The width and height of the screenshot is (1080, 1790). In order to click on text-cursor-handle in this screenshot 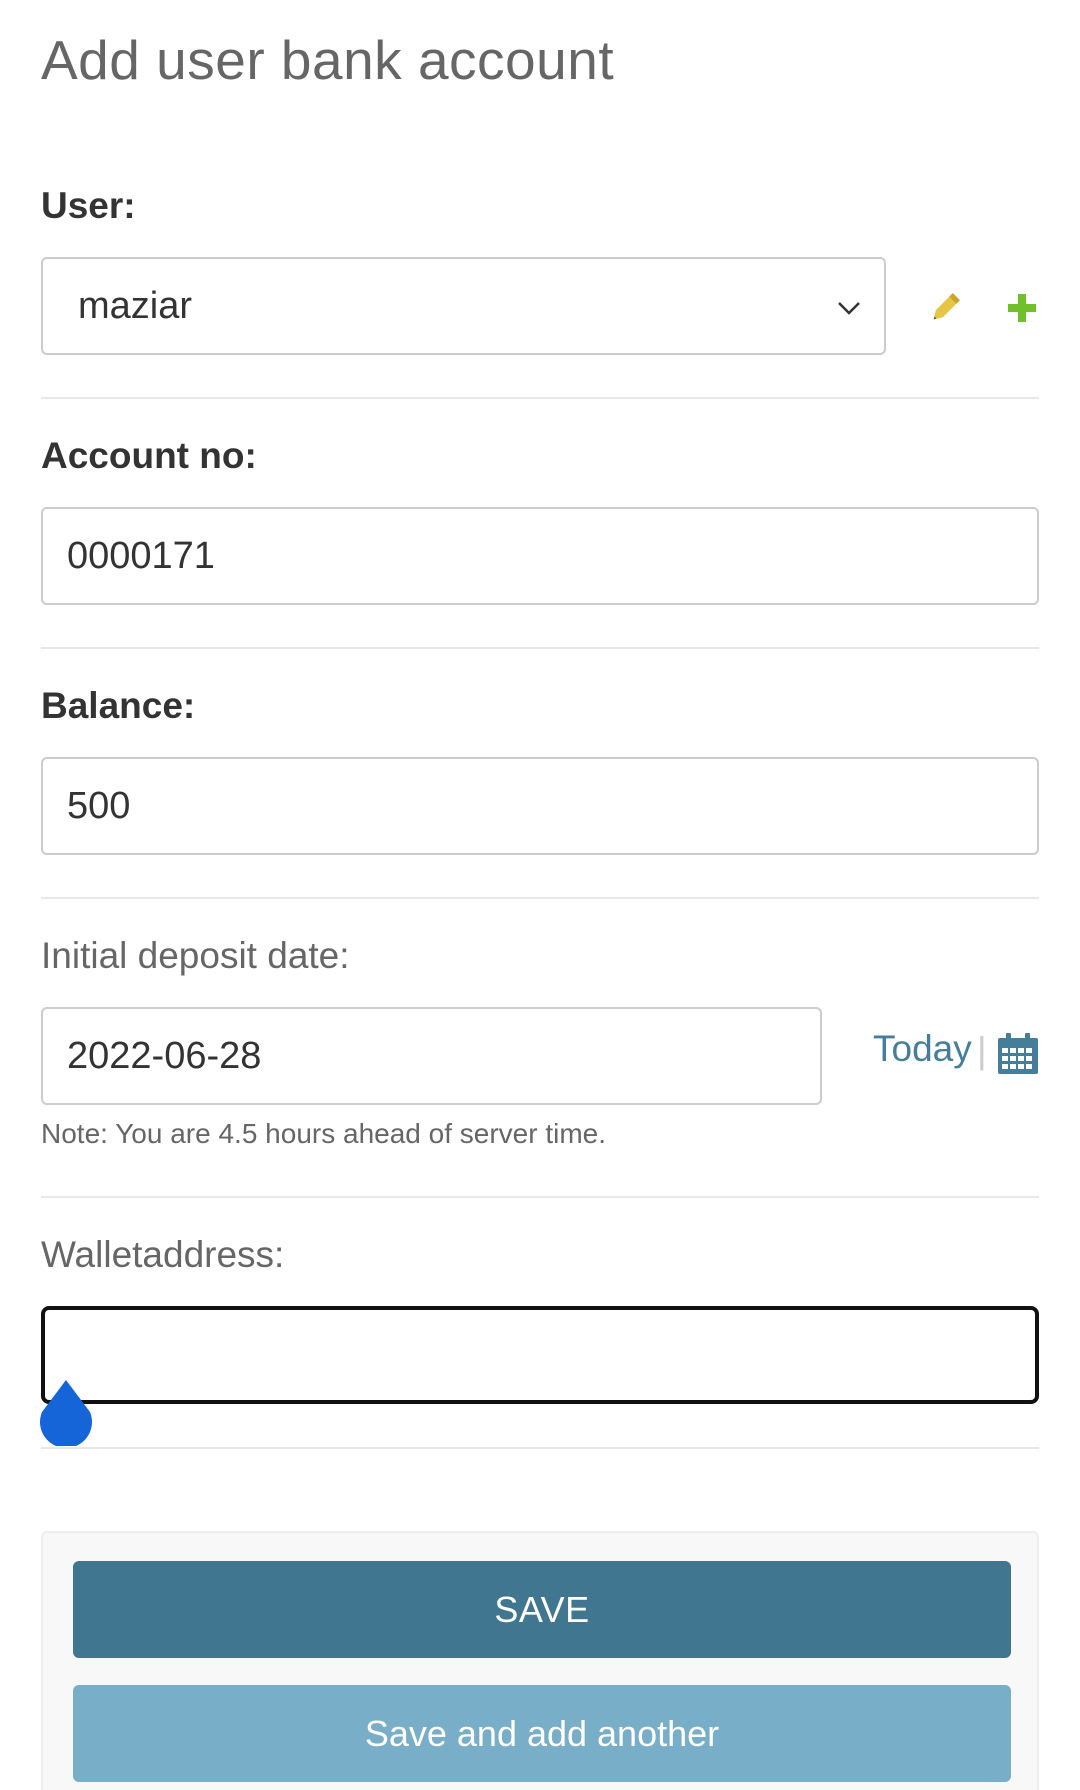, I will do `click(66, 1412)`.